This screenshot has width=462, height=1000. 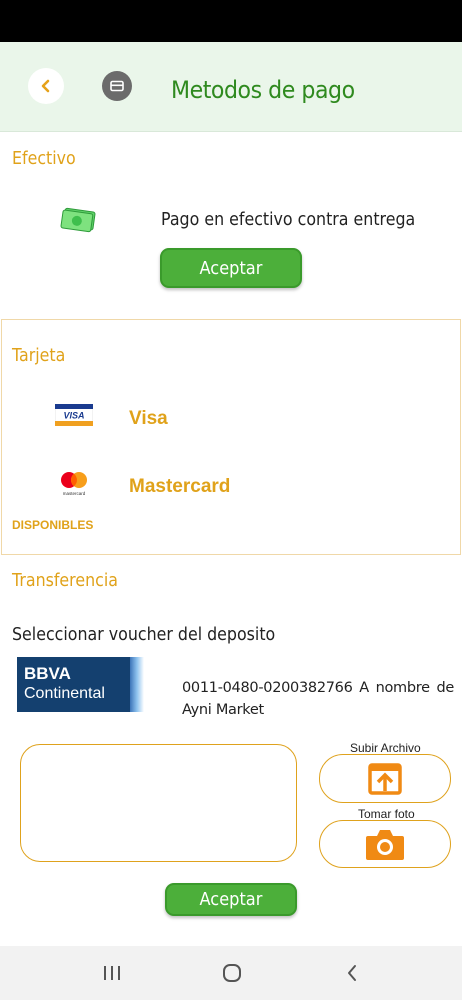 I want to click on page-title: Metodos de pago, so click(x=263, y=90).